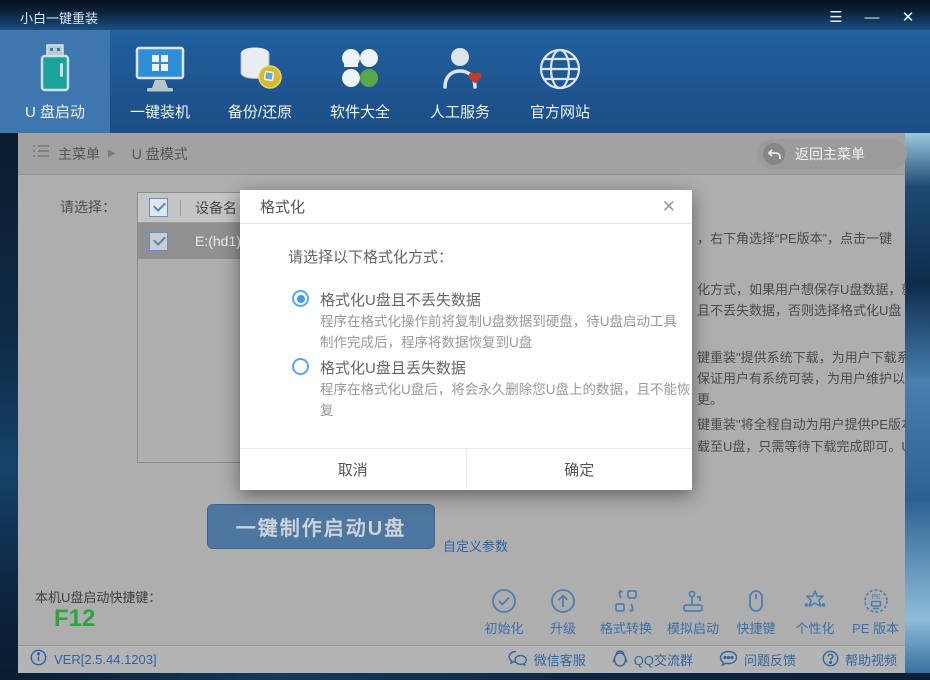 The width and height of the screenshot is (930, 680). What do you see at coordinates (158, 241) in the screenshot?
I see `device-checkbox` at bounding box center [158, 241].